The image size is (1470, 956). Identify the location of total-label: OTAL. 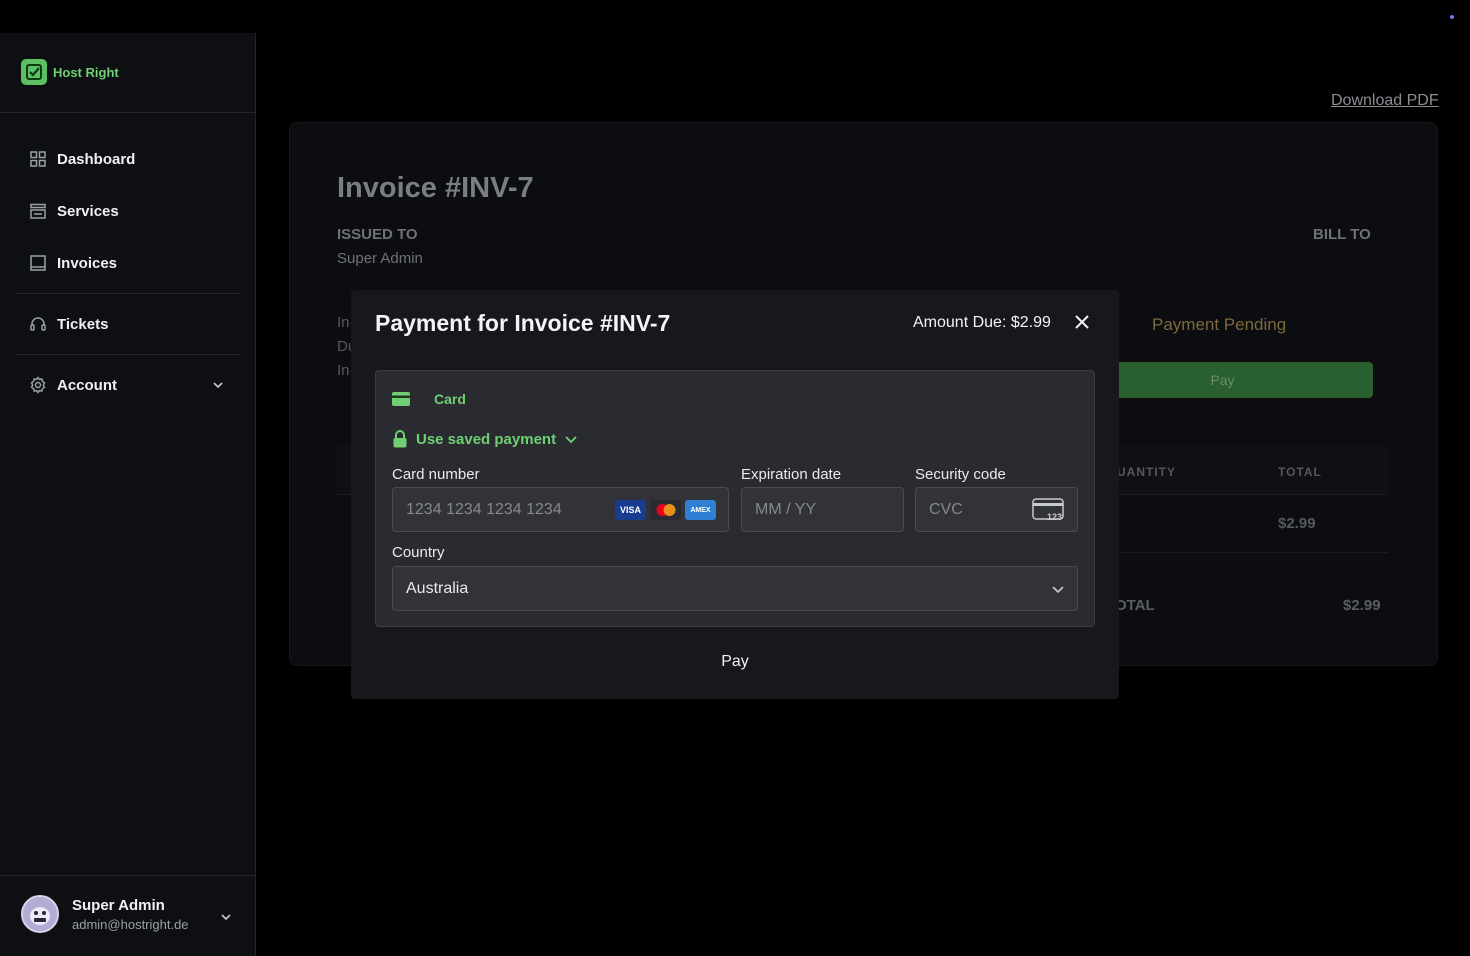
(1135, 605).